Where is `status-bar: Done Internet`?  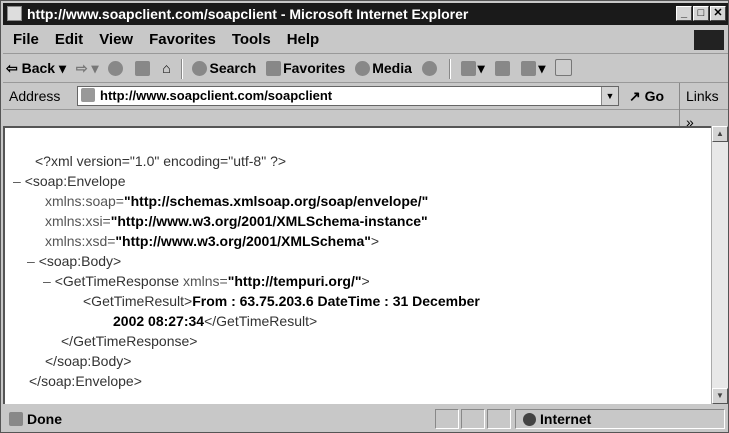 status-bar: Done Internet is located at coordinates (365, 419).